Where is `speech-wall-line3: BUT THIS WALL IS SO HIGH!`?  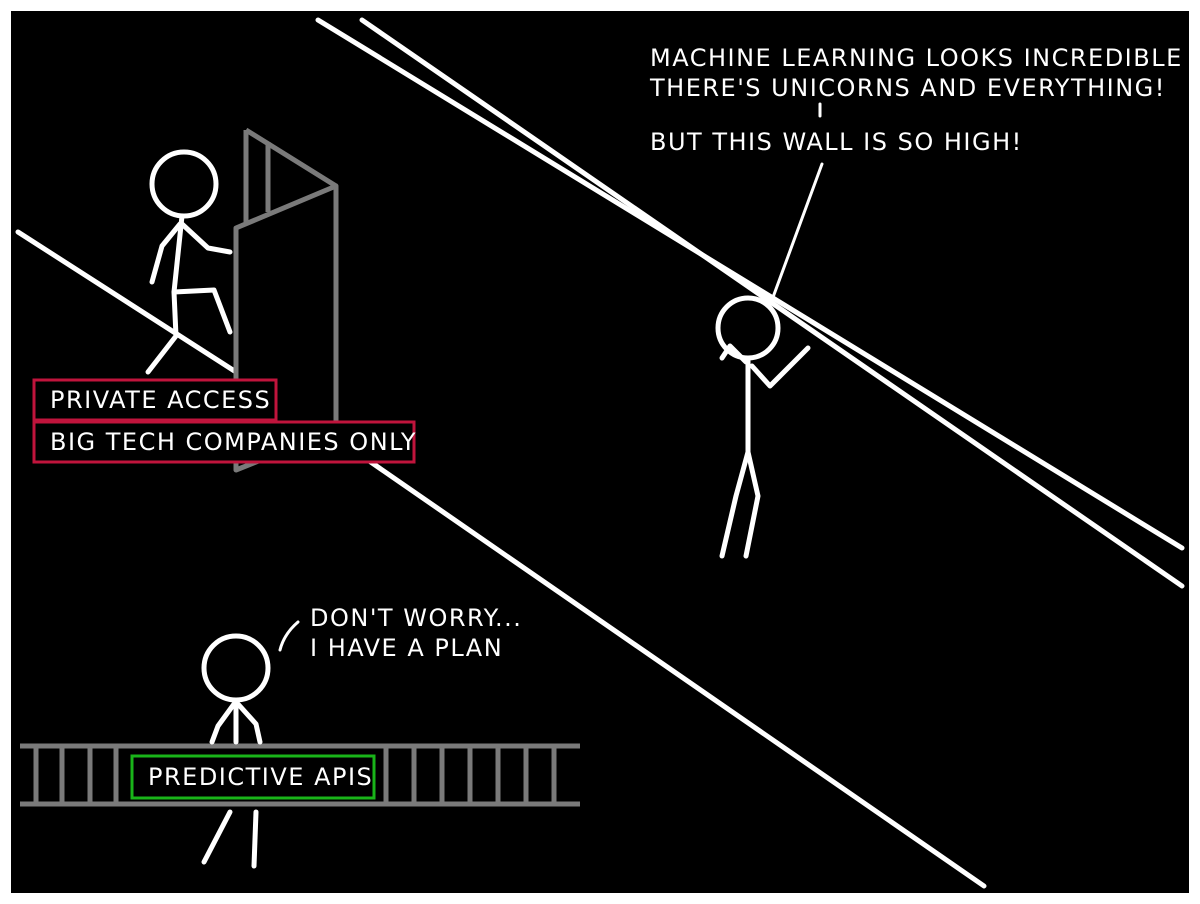 speech-wall-line3: BUT THIS WALL IS SO HIGH! is located at coordinates (836, 142).